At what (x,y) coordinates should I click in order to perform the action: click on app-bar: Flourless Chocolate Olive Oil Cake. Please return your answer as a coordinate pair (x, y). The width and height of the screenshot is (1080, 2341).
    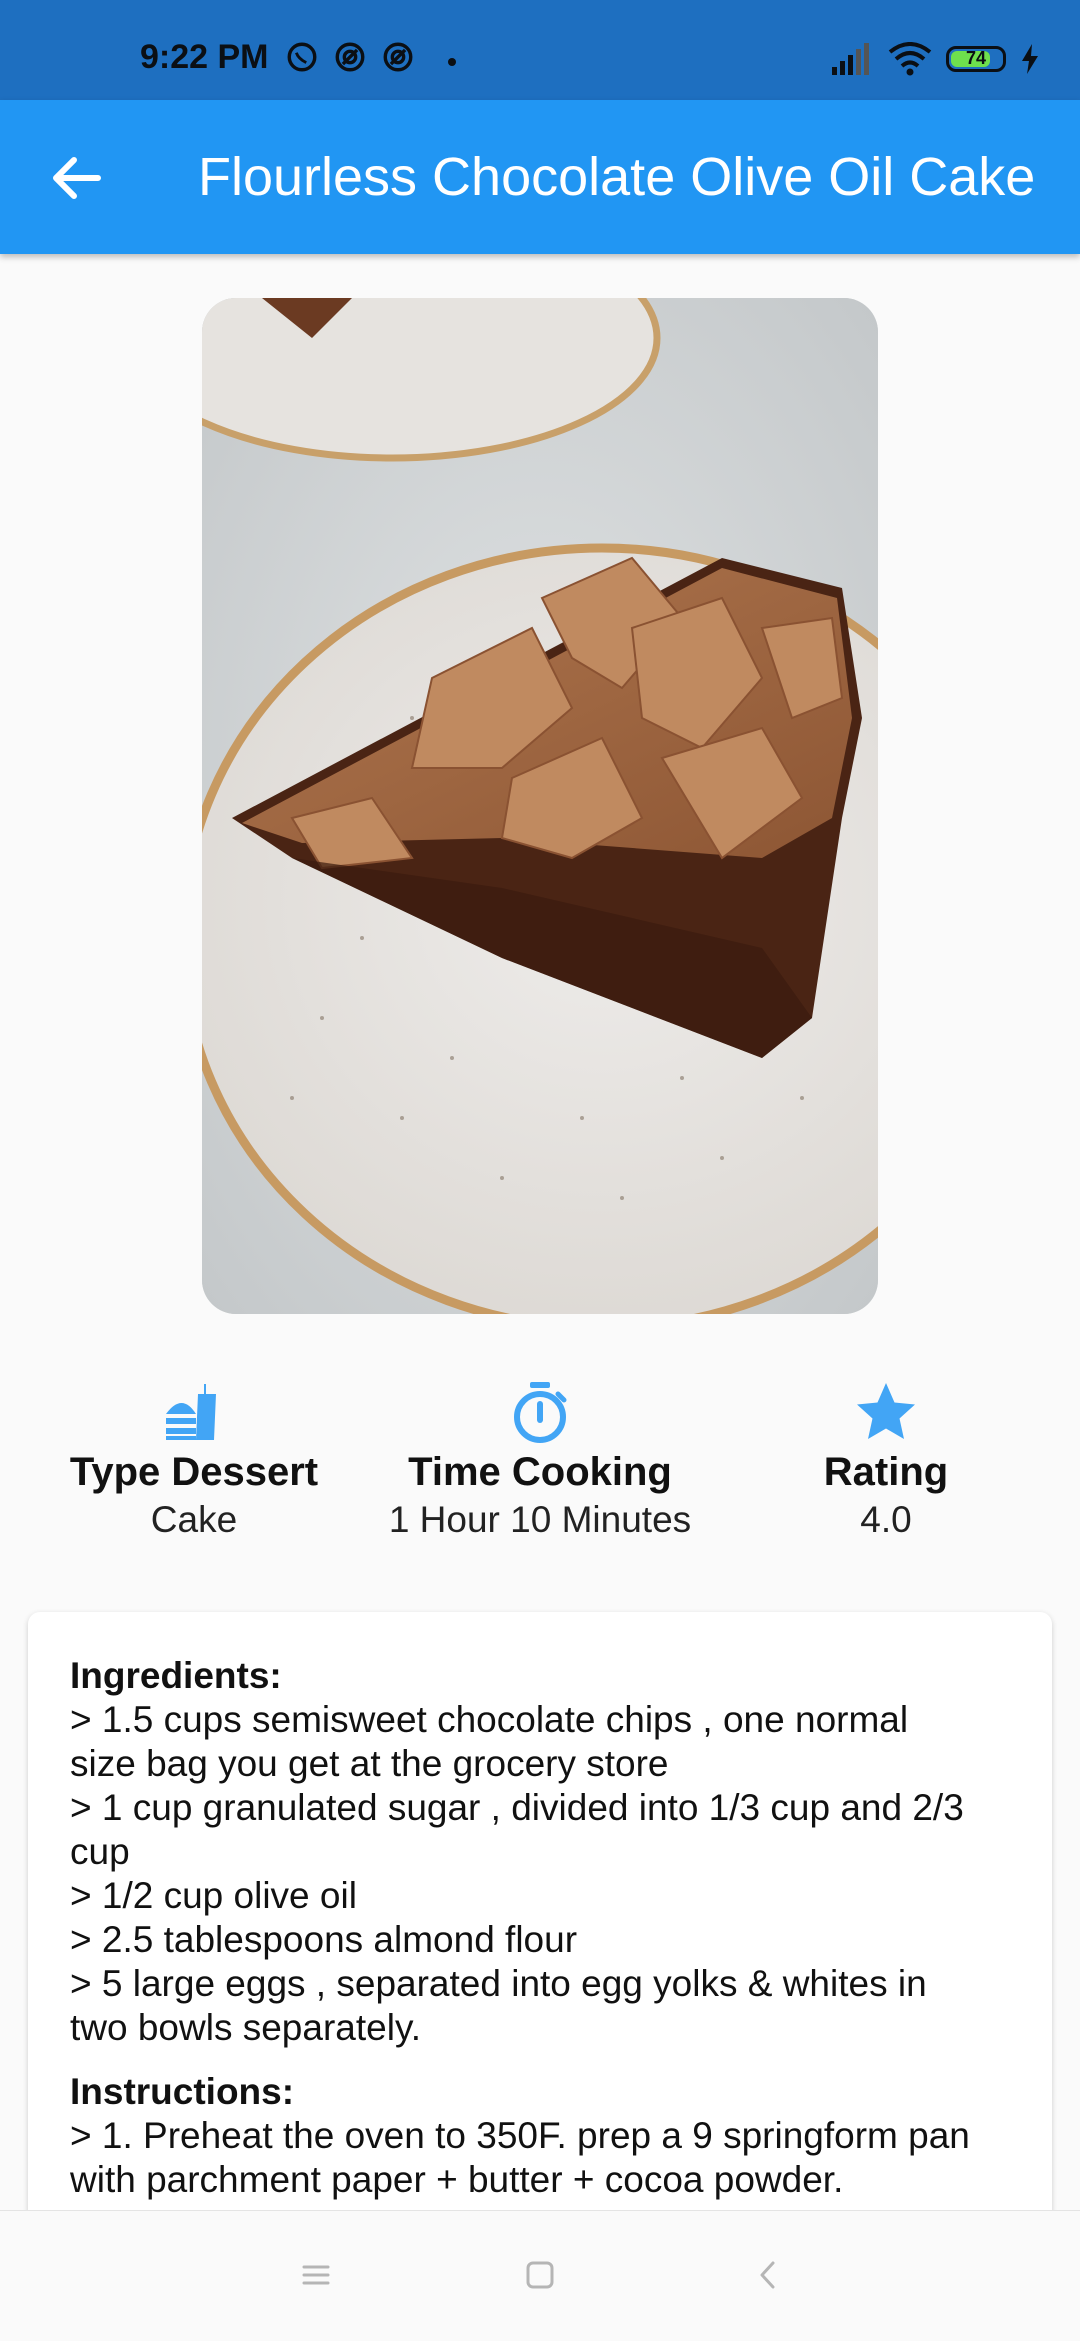
    Looking at the image, I should click on (540, 177).